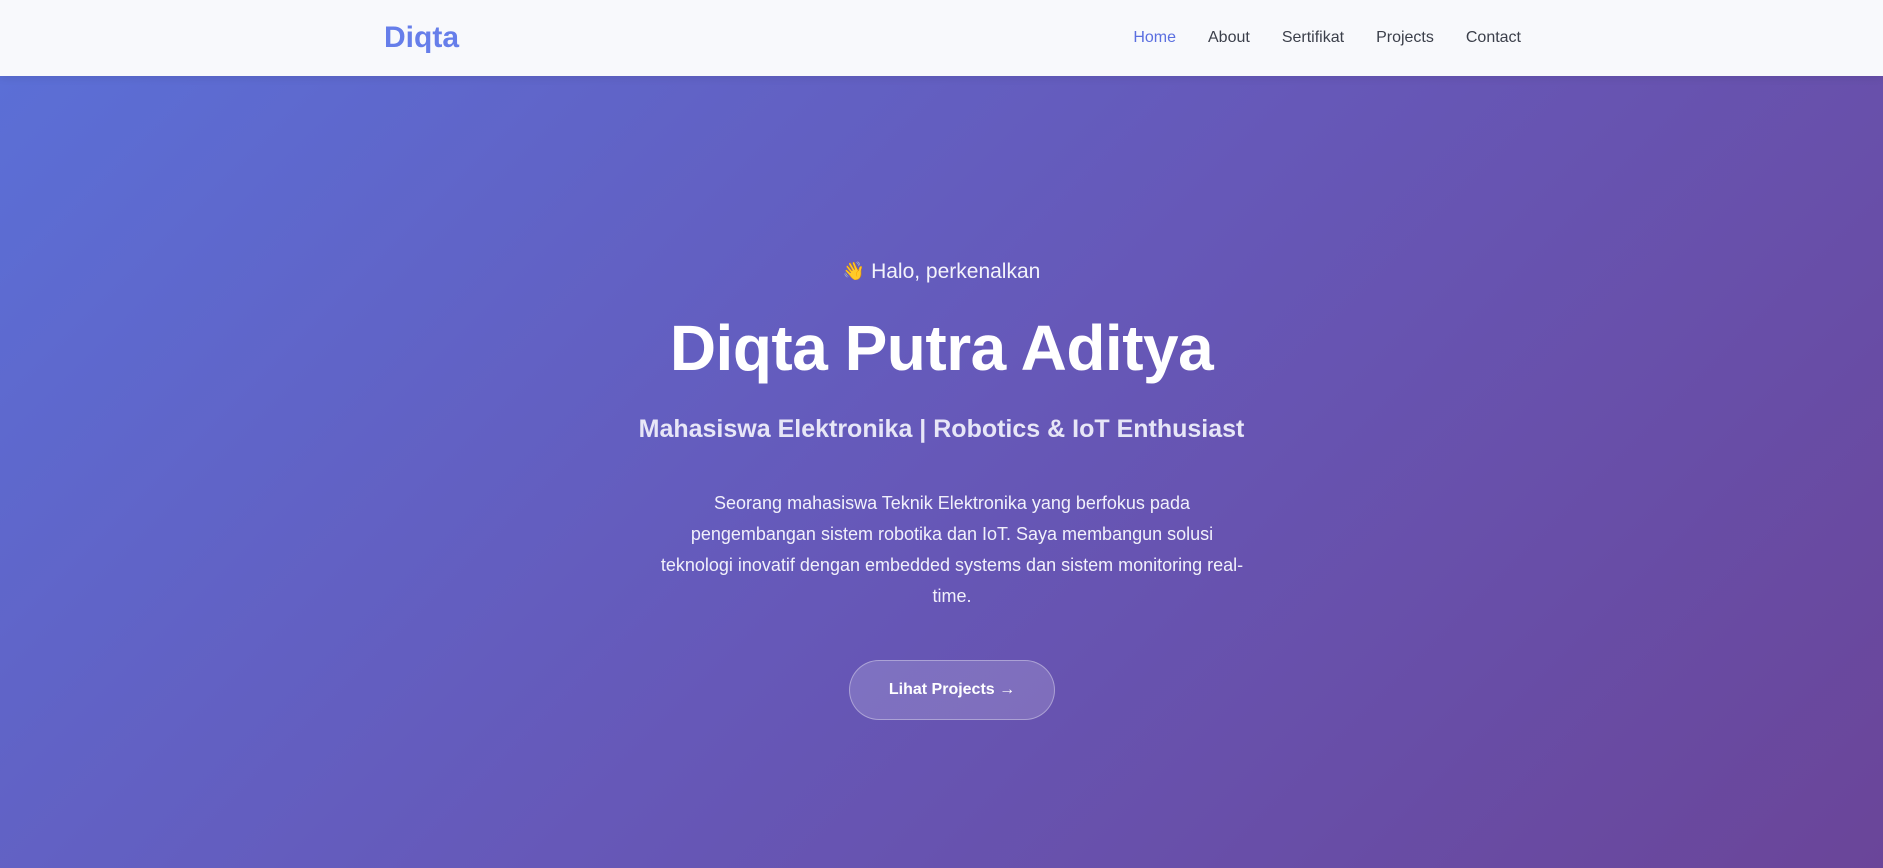 The width and height of the screenshot is (1883, 868). What do you see at coordinates (956, 271) in the screenshot?
I see `hero-greeting-text: Halo, perkenalkan` at bounding box center [956, 271].